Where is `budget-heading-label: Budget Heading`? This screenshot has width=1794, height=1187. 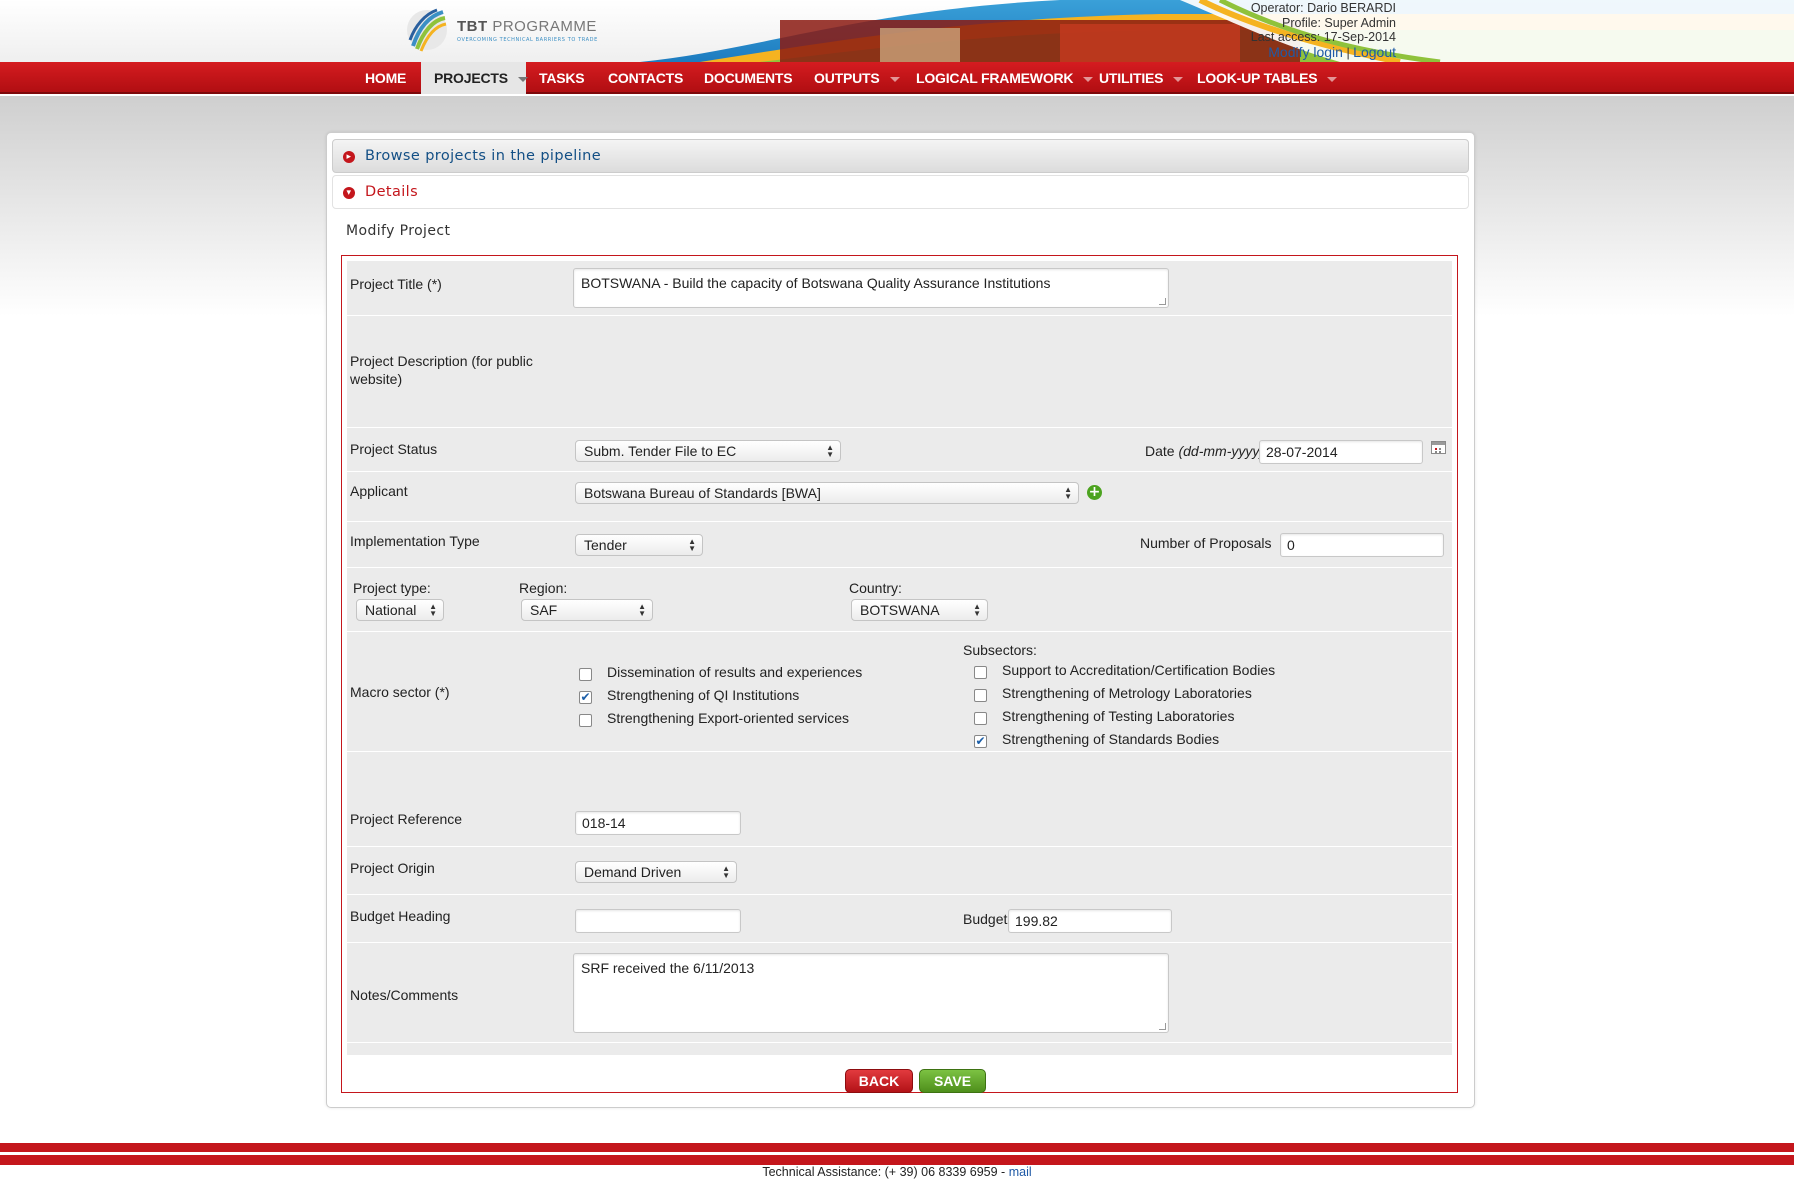
budget-heading-label: Budget Heading is located at coordinates (400, 916).